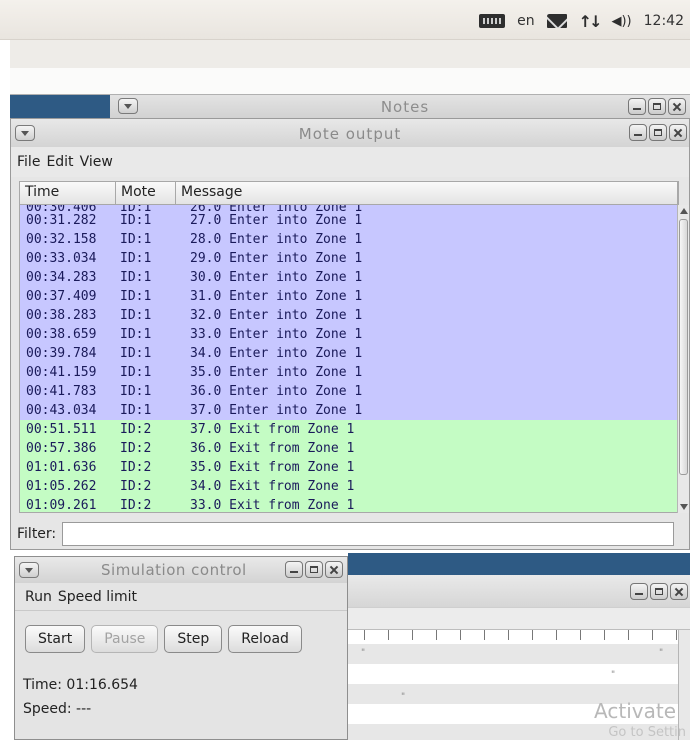 The width and height of the screenshot is (690, 740). I want to click on cell-message: 37.0 Enter into Zone 1, so click(276, 410).